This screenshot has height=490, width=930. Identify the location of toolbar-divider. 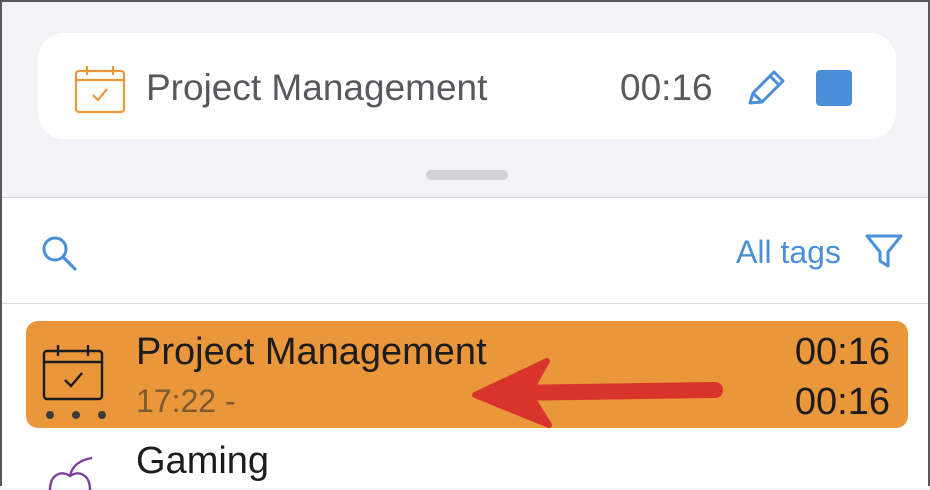
(465, 303).